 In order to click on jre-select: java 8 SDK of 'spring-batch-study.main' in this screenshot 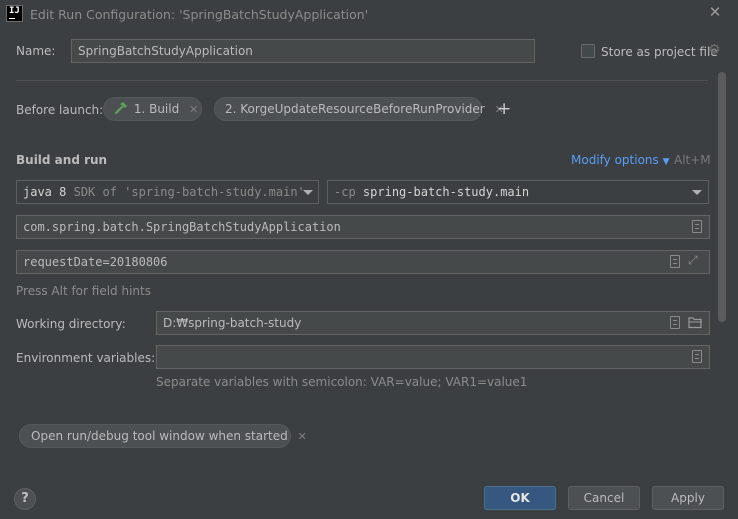, I will do `click(167, 192)`.